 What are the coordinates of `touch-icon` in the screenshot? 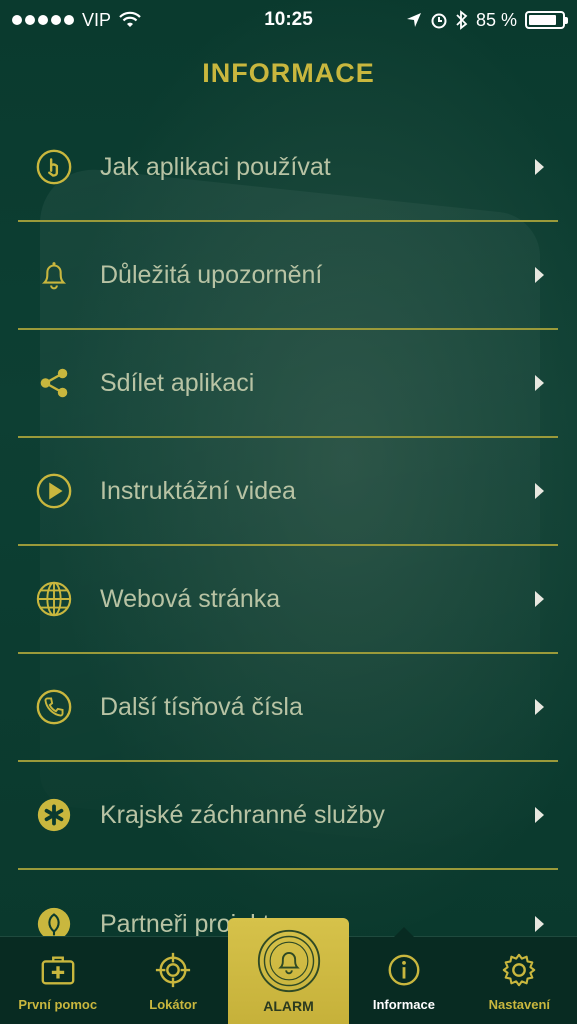 It's located at (54, 167).